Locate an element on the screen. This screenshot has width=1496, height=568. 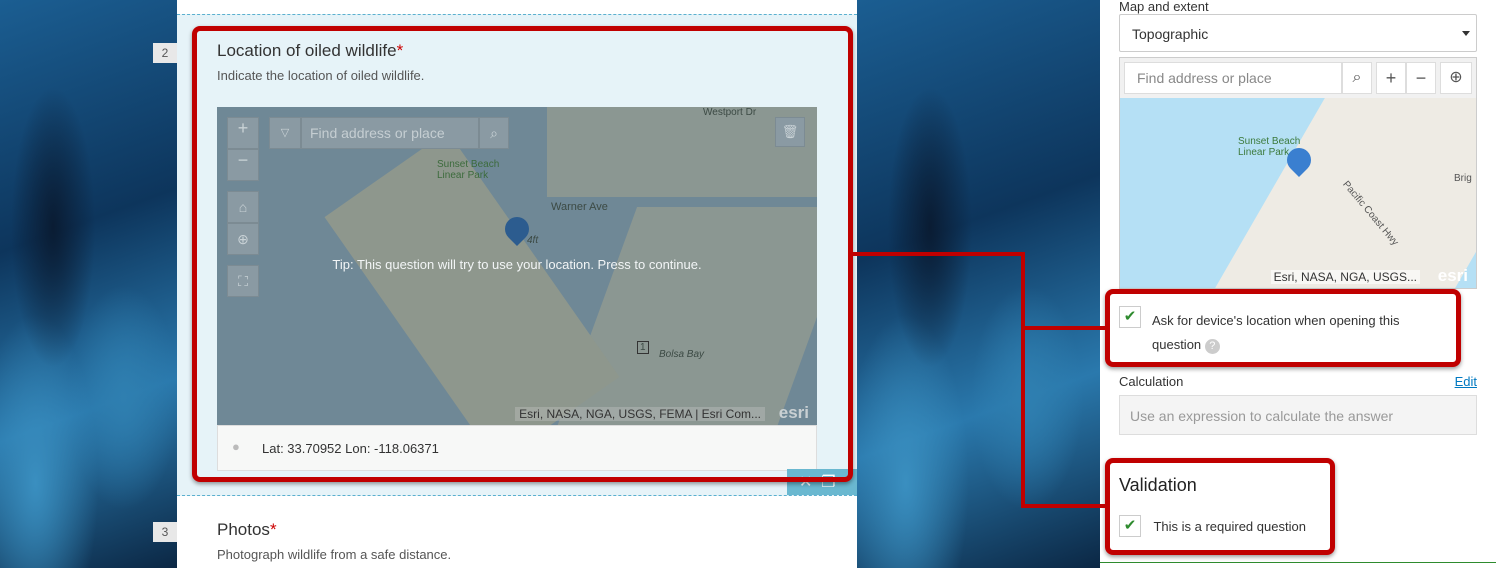
esri-logo: esri is located at coordinates (1452, 275).